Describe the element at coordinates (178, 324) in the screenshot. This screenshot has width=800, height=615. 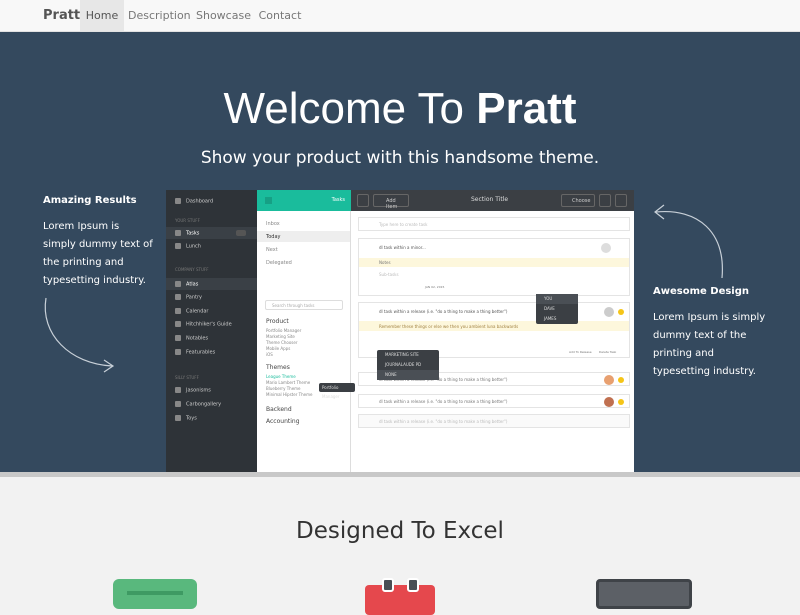
I see `book-icon` at that location.